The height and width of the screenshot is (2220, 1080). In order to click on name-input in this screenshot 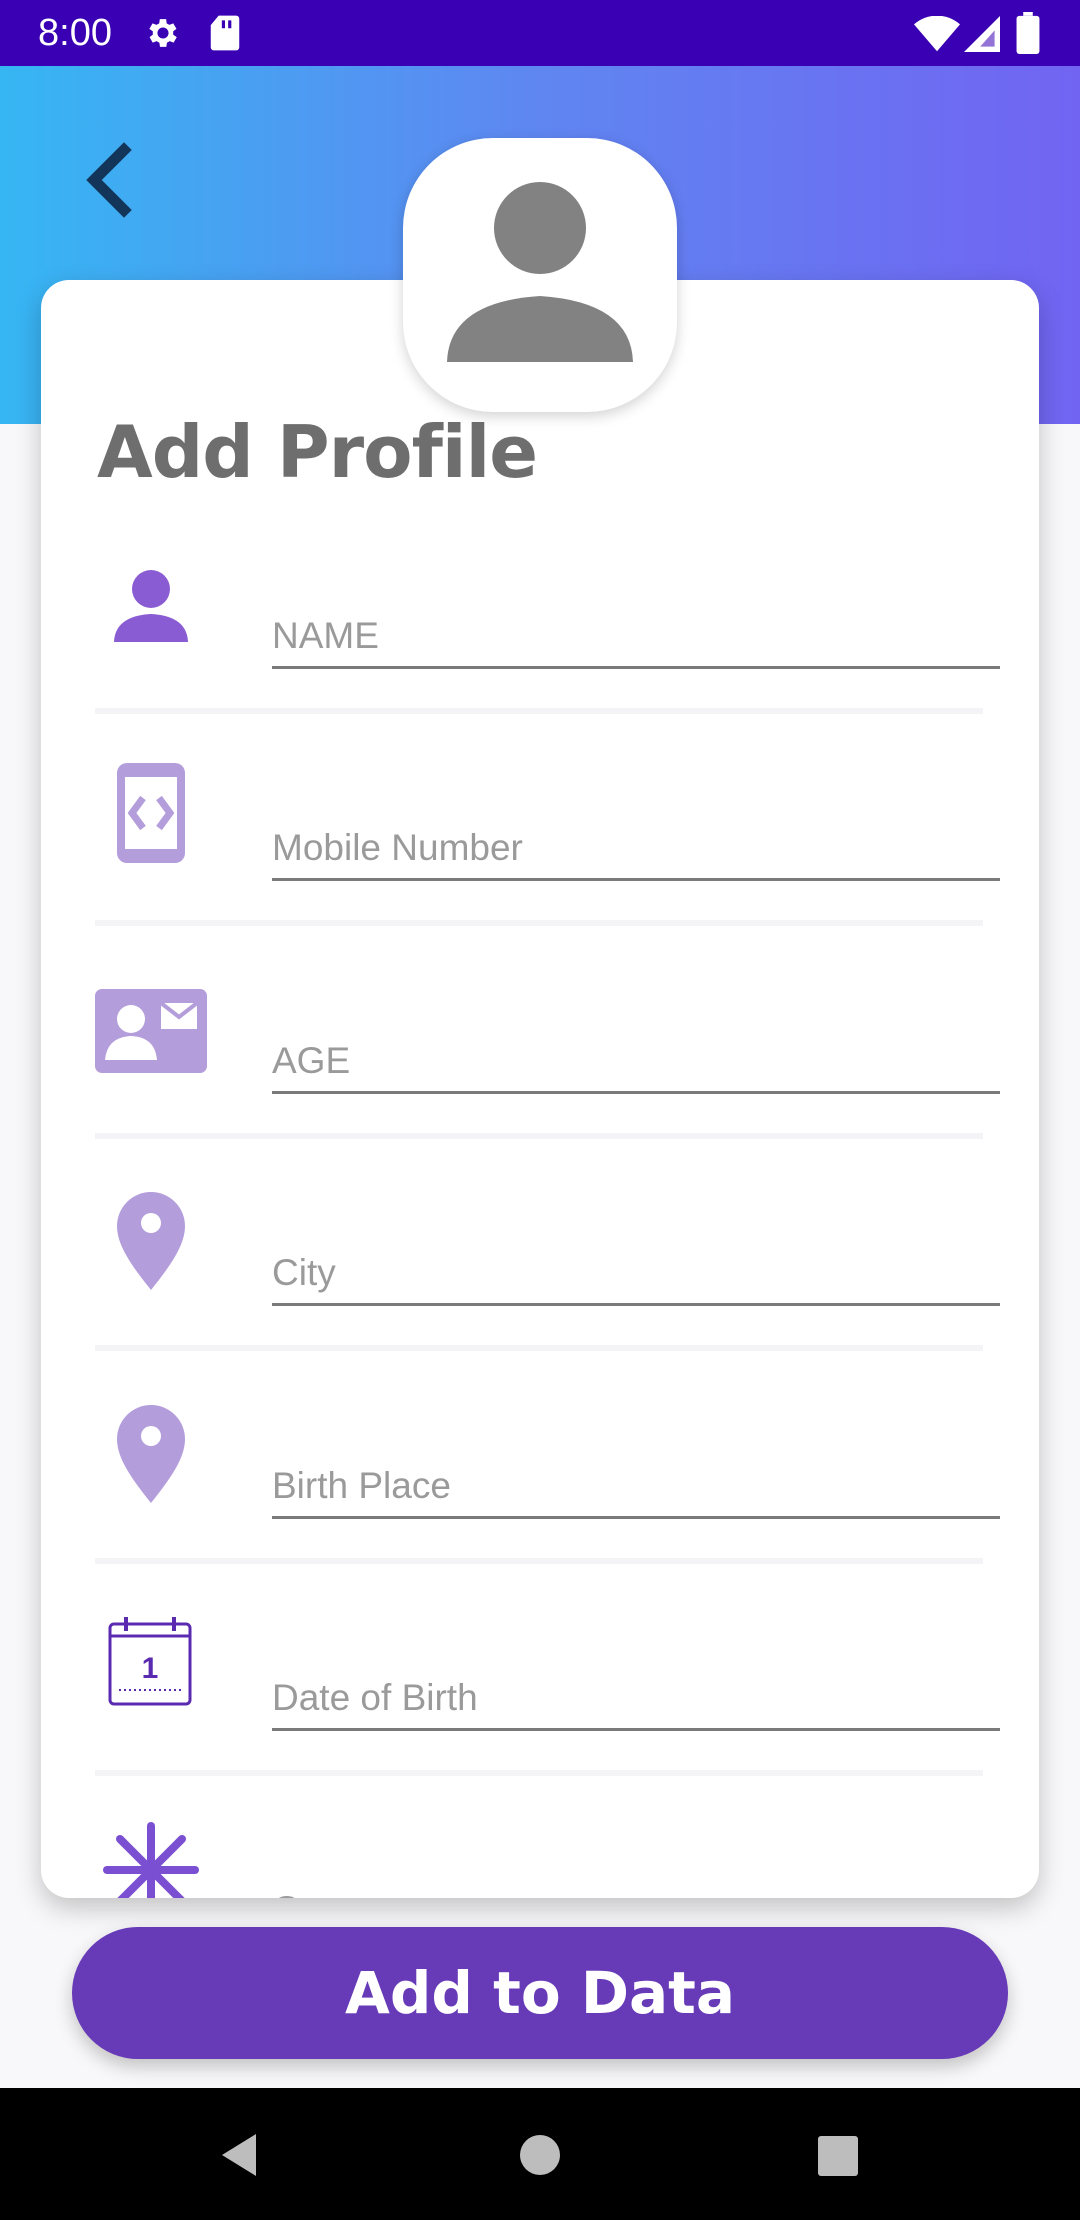, I will do `click(636, 637)`.